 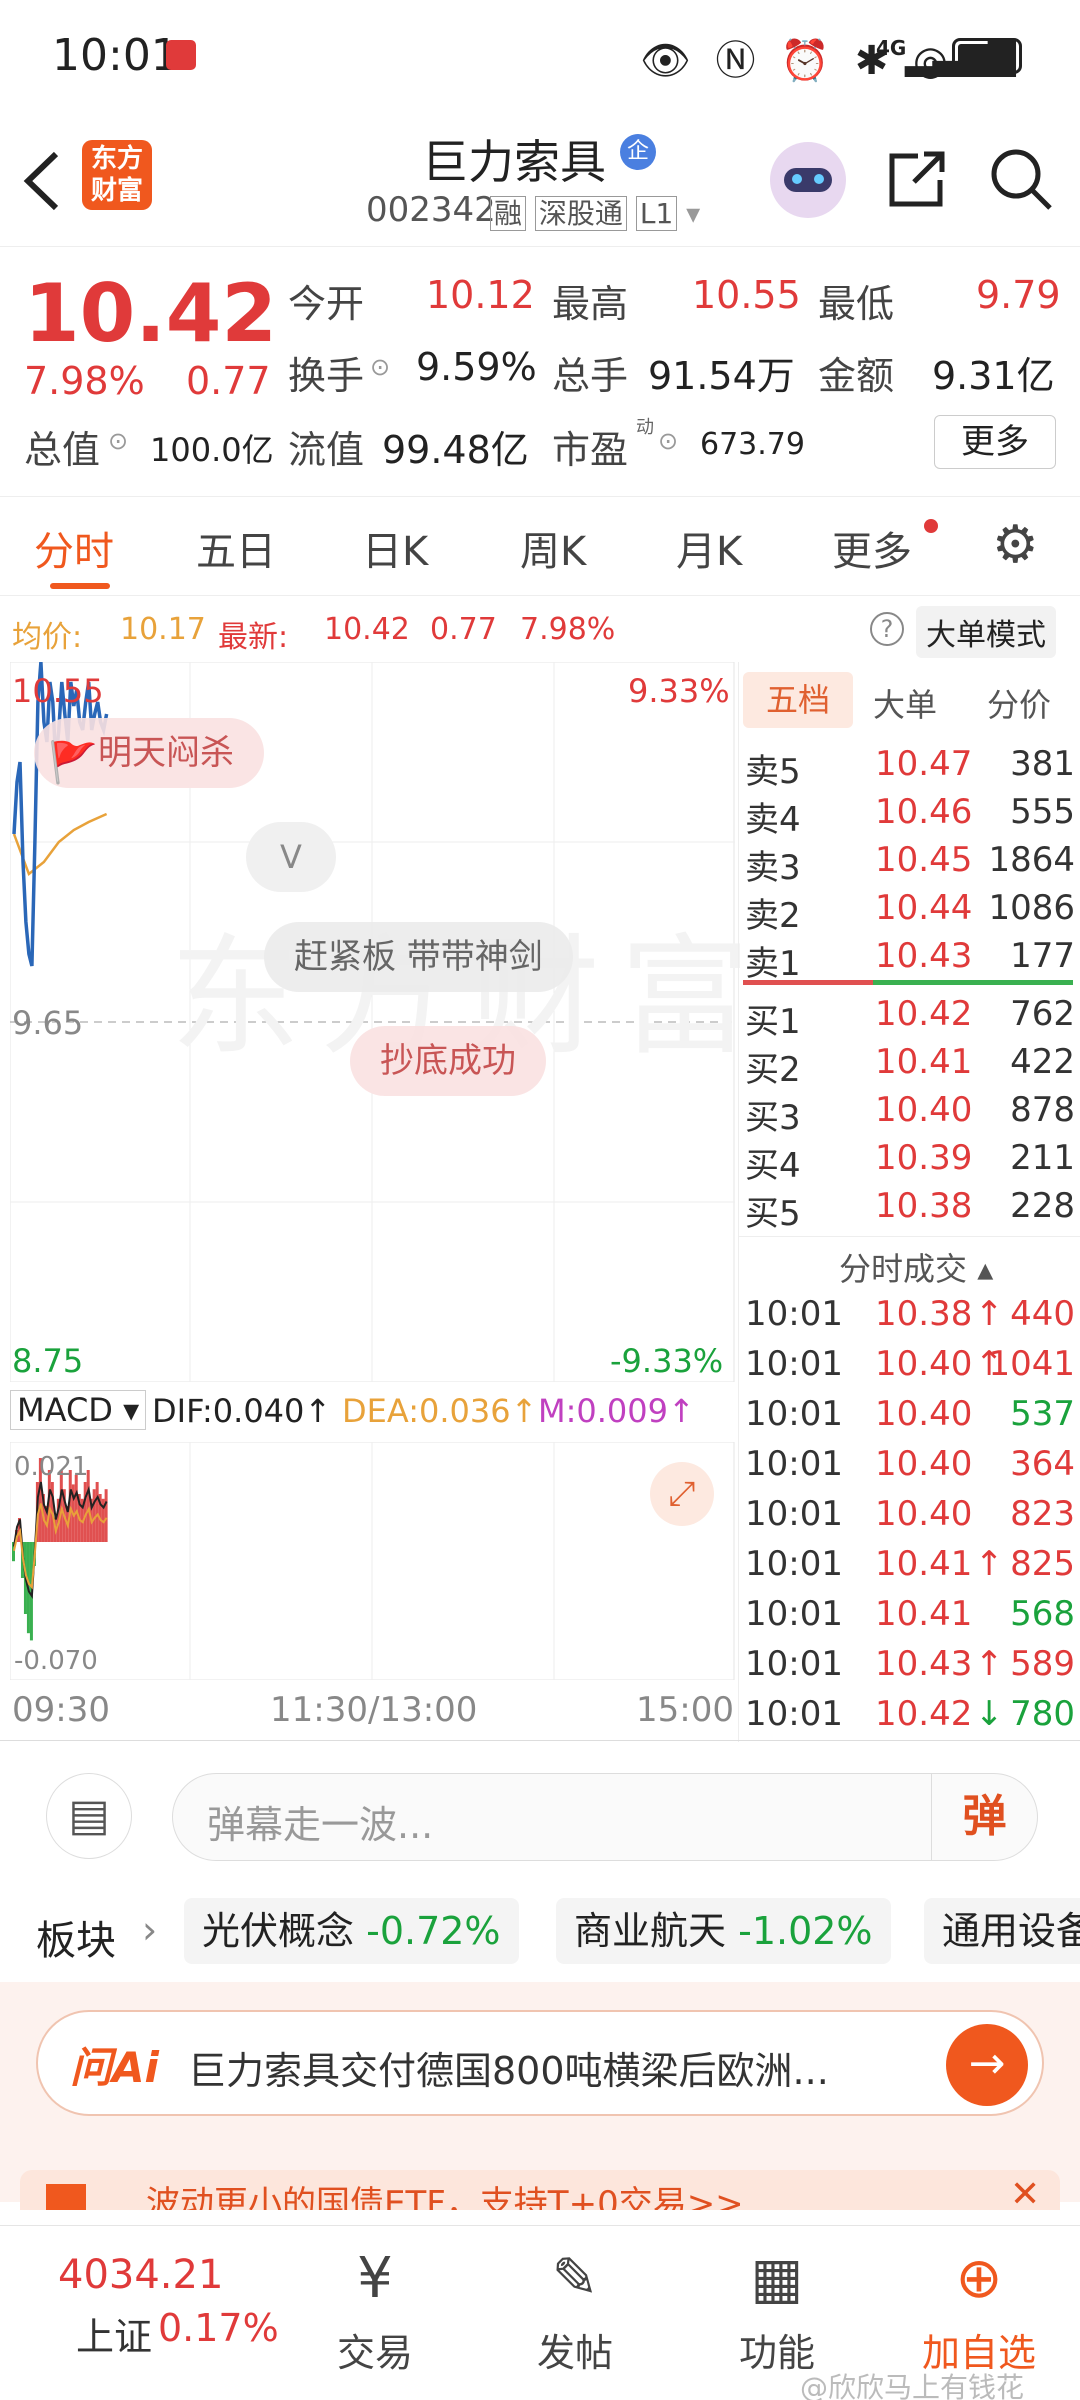 I want to click on tab-weekly-k: 周K, so click(x=553, y=548).